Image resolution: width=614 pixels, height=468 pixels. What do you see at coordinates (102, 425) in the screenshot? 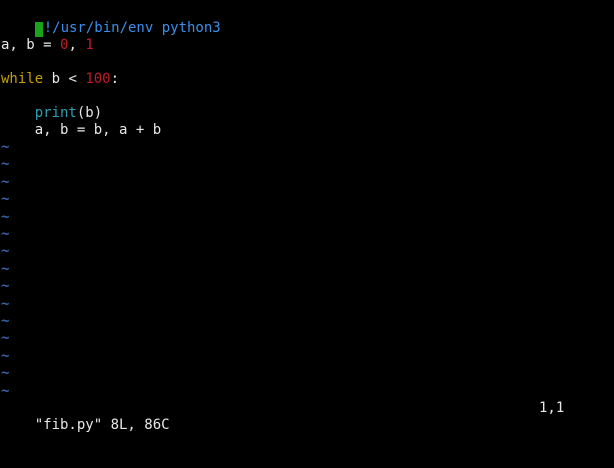
I see `file-info-message: "fib.py" 8L, 86C` at bounding box center [102, 425].